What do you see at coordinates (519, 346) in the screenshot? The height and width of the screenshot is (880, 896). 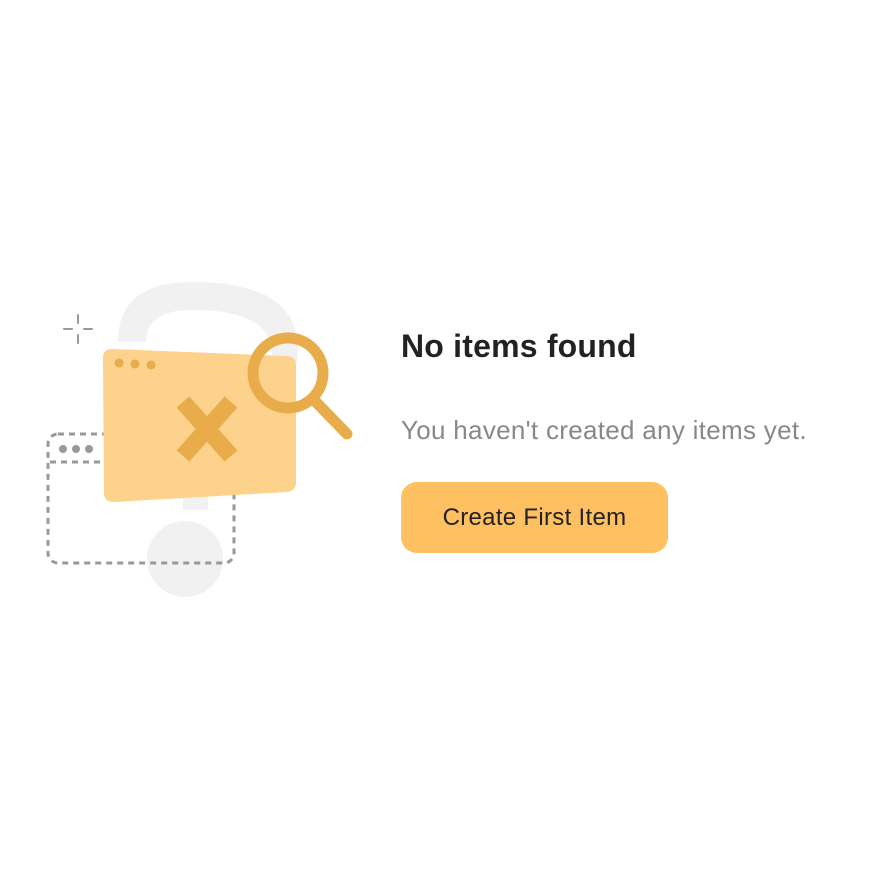 I see `empty-state-title: No items found` at bounding box center [519, 346].